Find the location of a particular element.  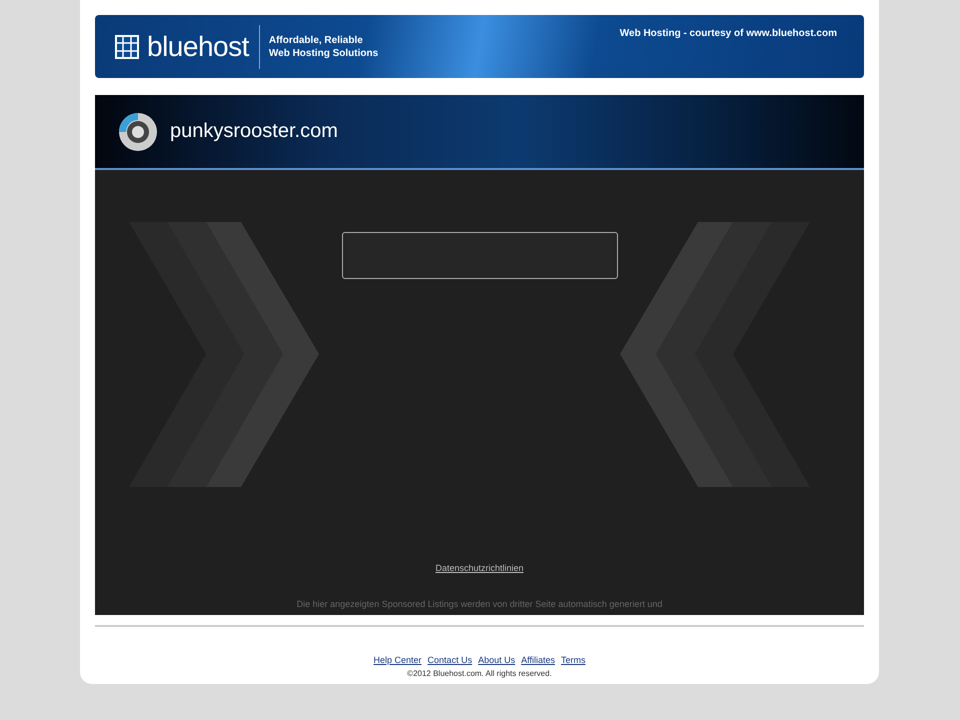

grid-logo-icon is located at coordinates (127, 46).